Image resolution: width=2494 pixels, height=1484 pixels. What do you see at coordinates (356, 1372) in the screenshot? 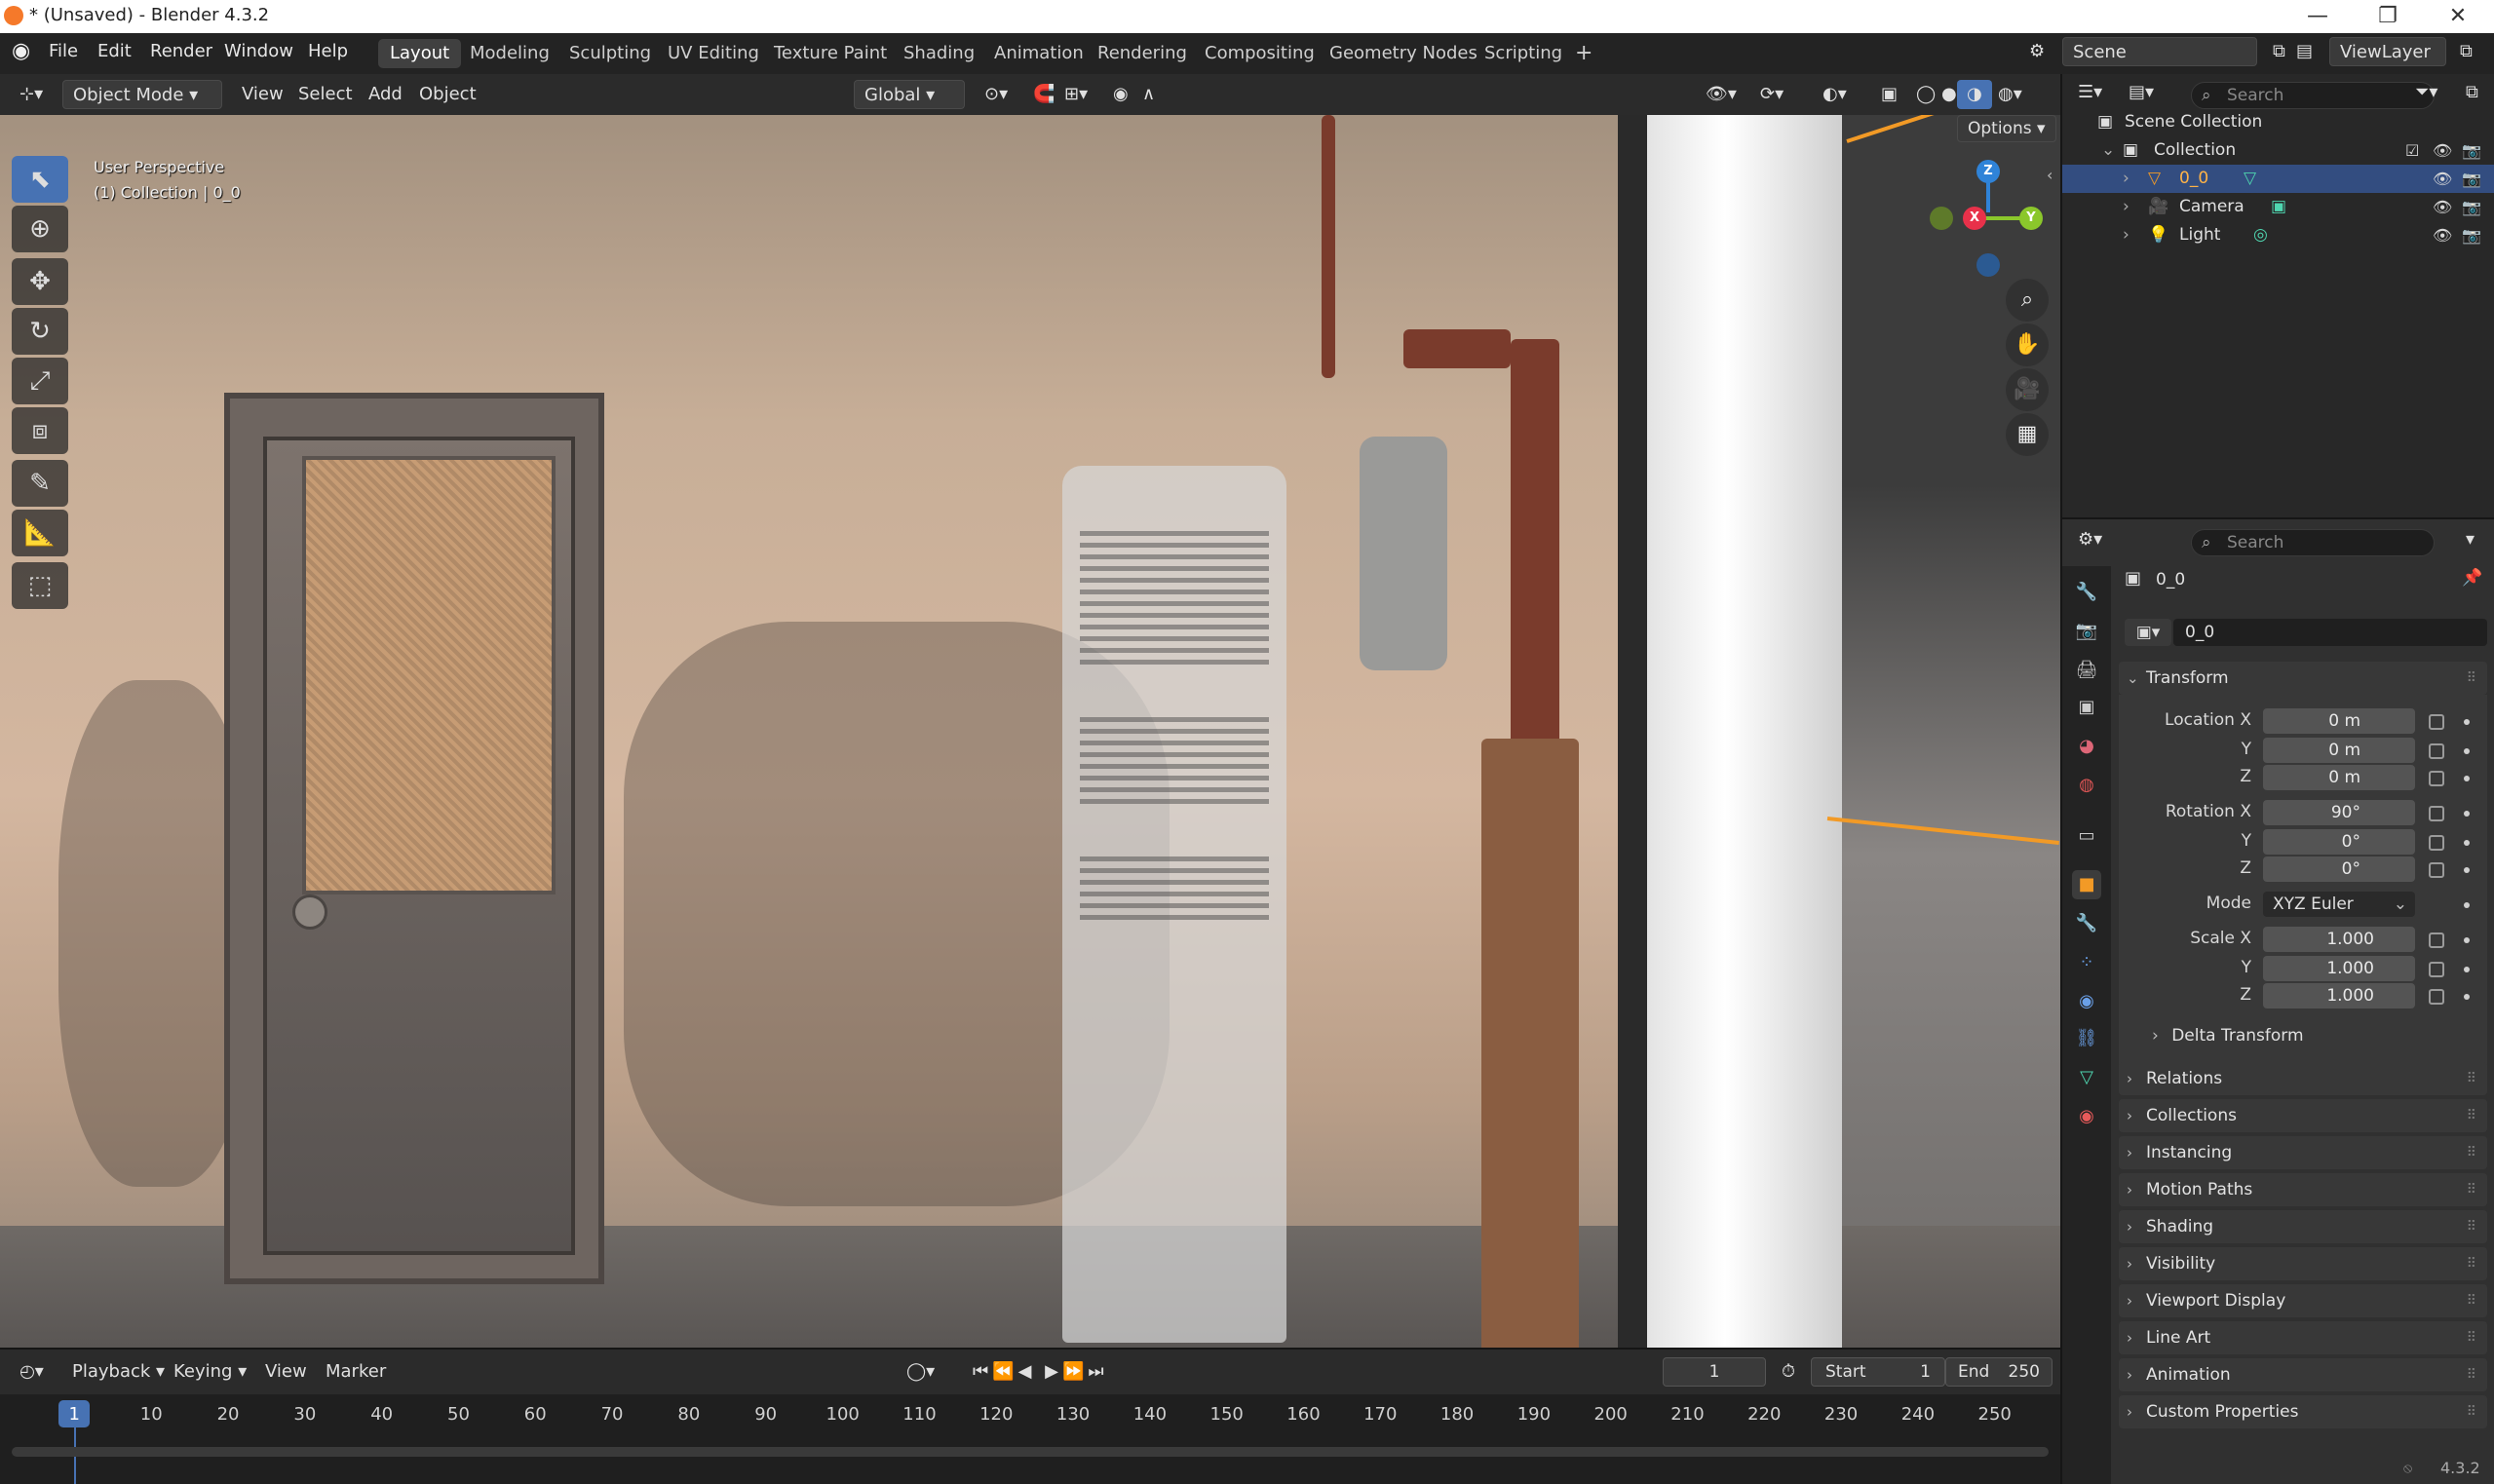
I see `marker-menu: Marker` at bounding box center [356, 1372].